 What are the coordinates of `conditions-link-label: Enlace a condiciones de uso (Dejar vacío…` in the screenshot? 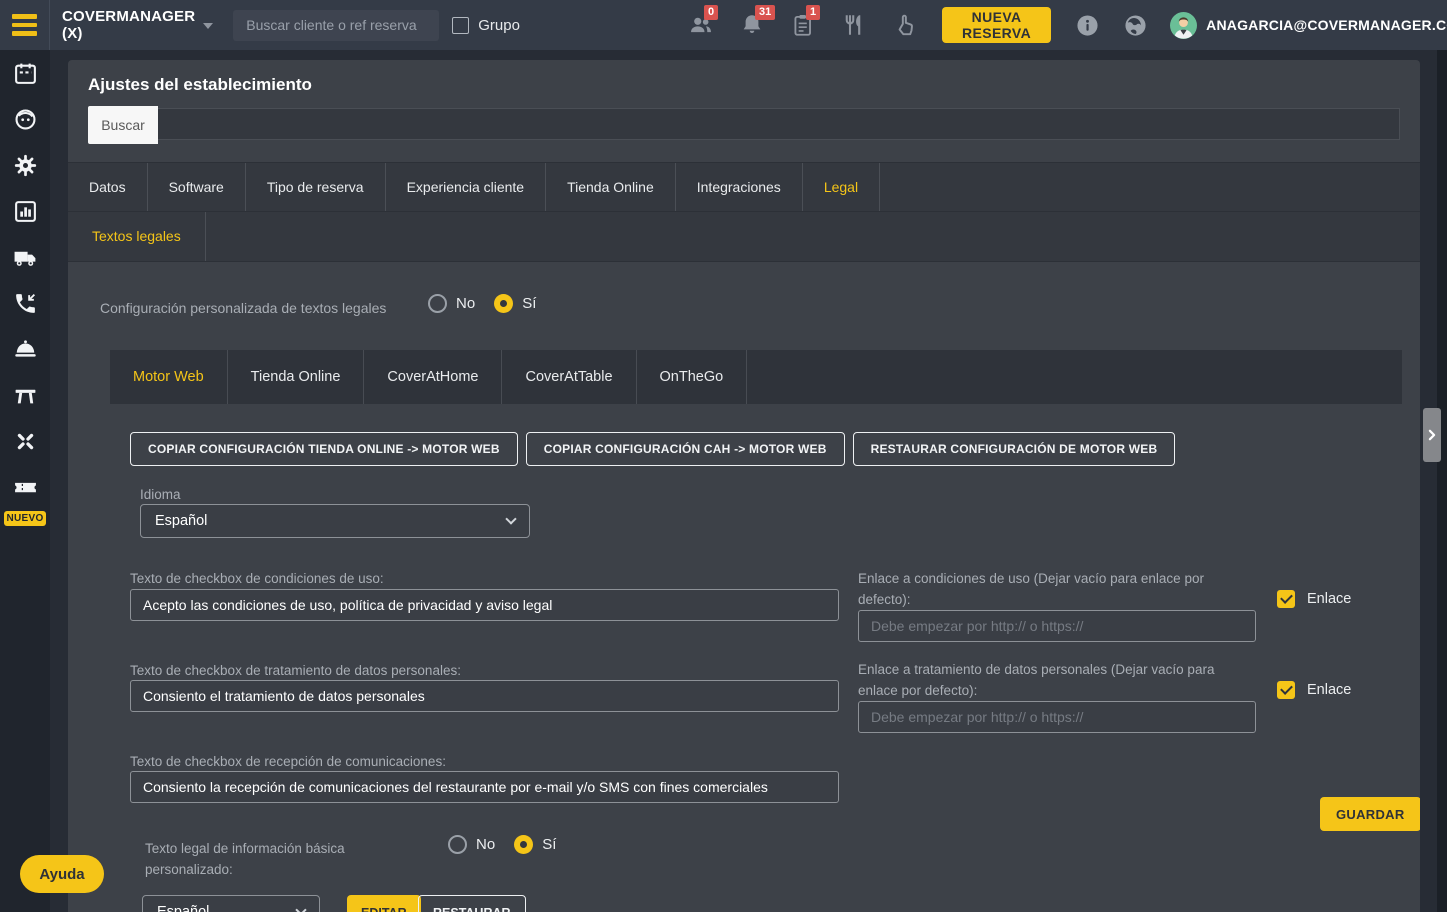 It's located at (1031, 589).